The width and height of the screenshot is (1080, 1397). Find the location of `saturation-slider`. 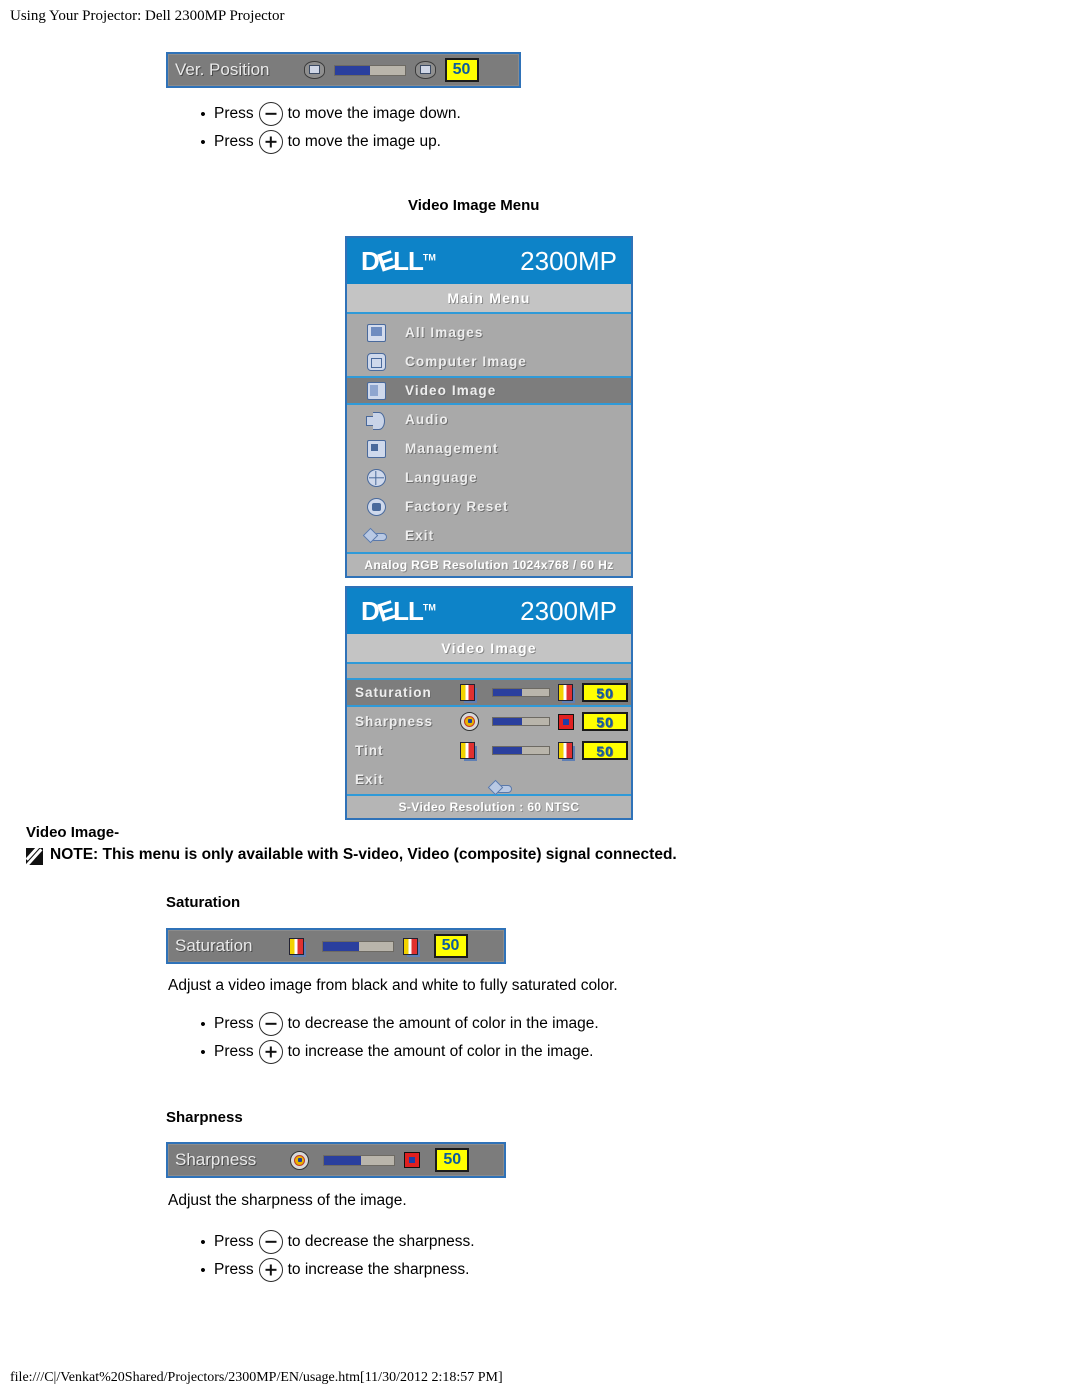

saturation-slider is located at coordinates (521, 692).